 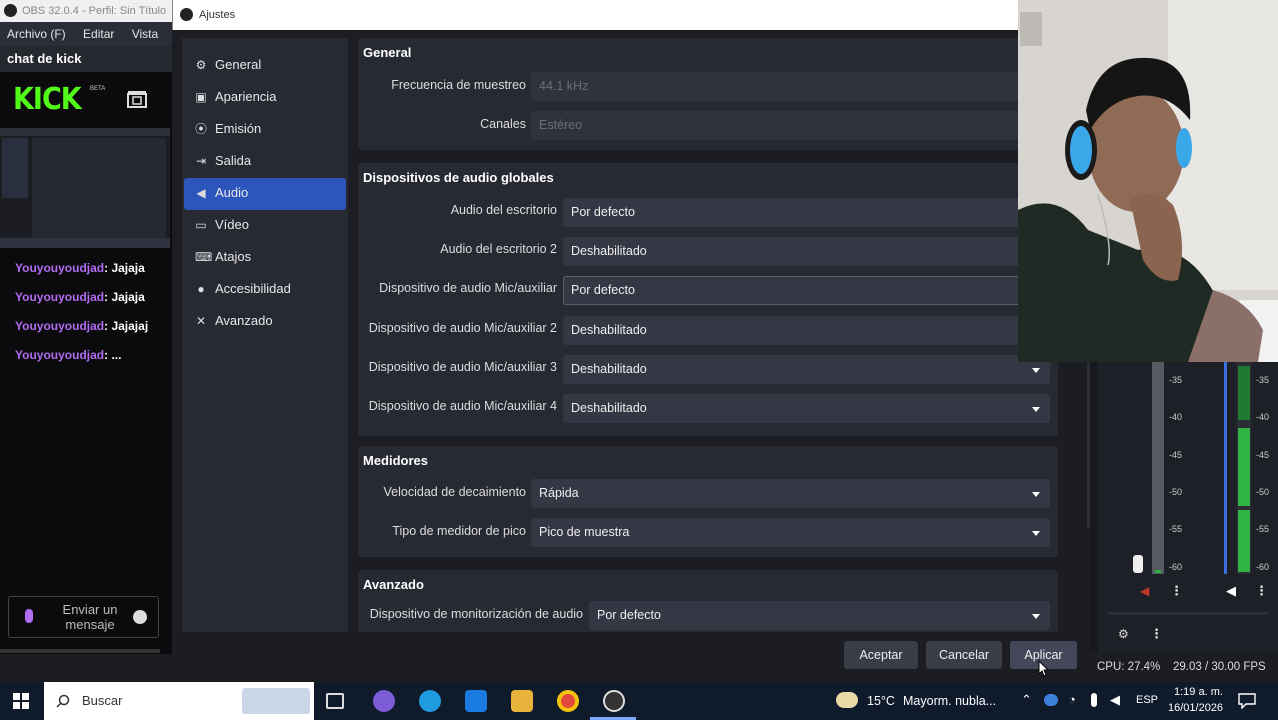 What do you see at coordinates (384, 701) in the screenshot?
I see `copilot-icon` at bounding box center [384, 701].